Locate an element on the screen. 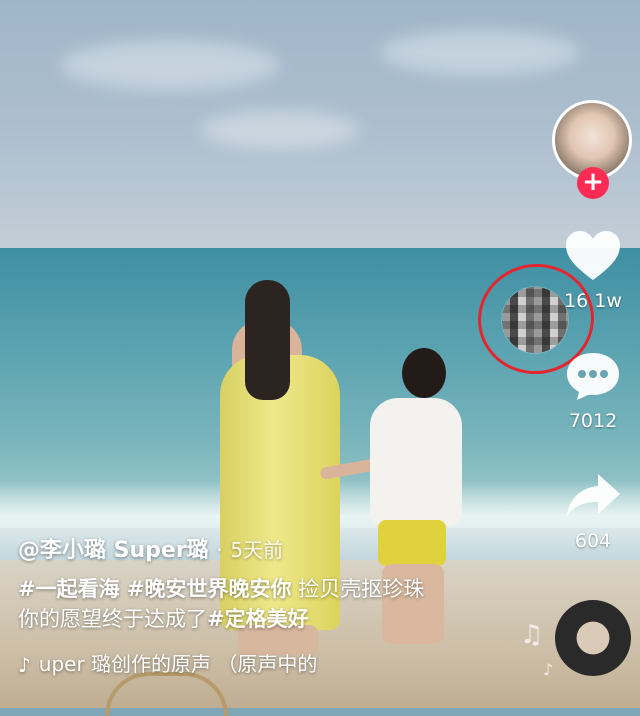  tiktok-note-icon: ♪ is located at coordinates (24, 665).